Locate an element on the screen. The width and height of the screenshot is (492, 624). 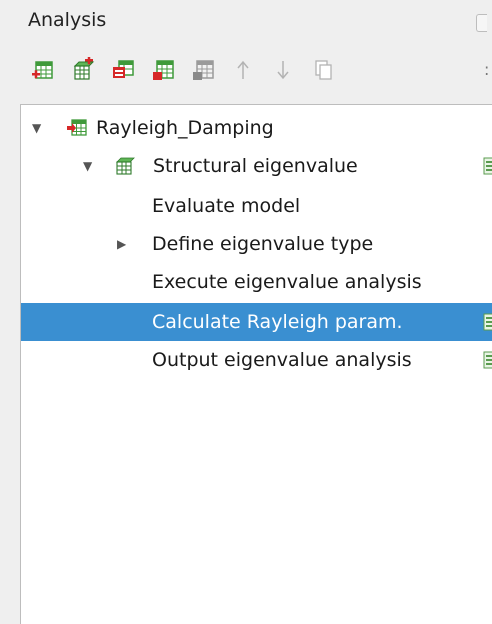
arrow-up-icon is located at coordinates (243, 69).